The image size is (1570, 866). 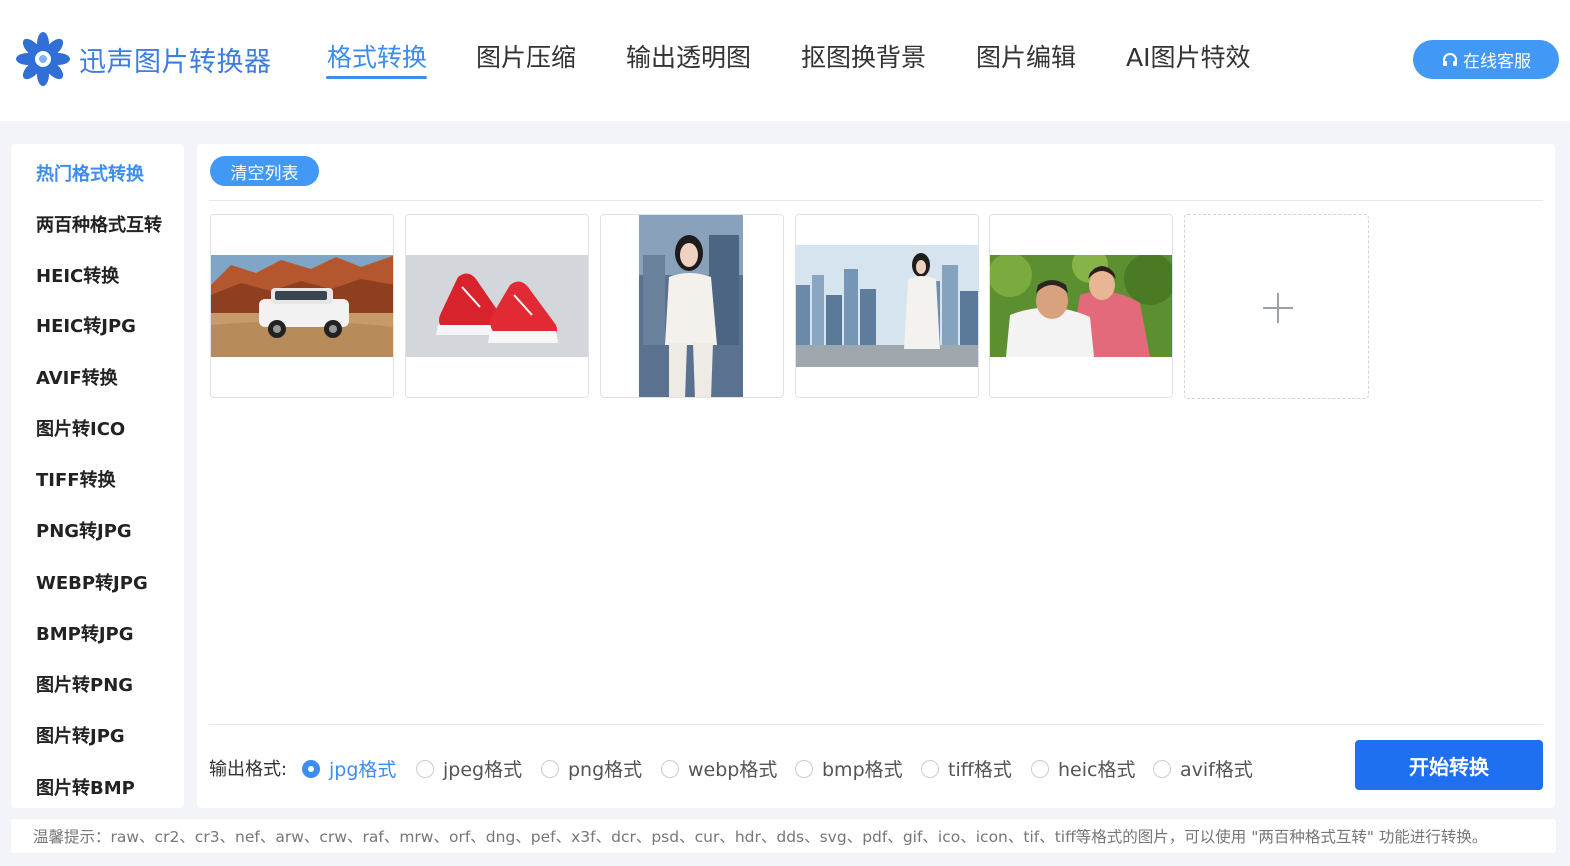 What do you see at coordinates (80, 428) in the screenshot?
I see `sidebar-item-ico: 图片转ICO` at bounding box center [80, 428].